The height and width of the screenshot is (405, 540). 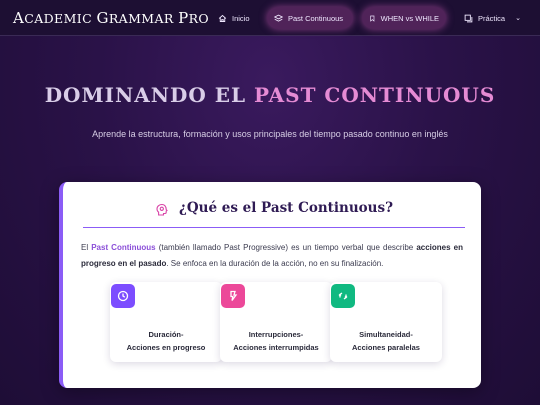 I want to click on brain-icon, so click(x=162, y=209).